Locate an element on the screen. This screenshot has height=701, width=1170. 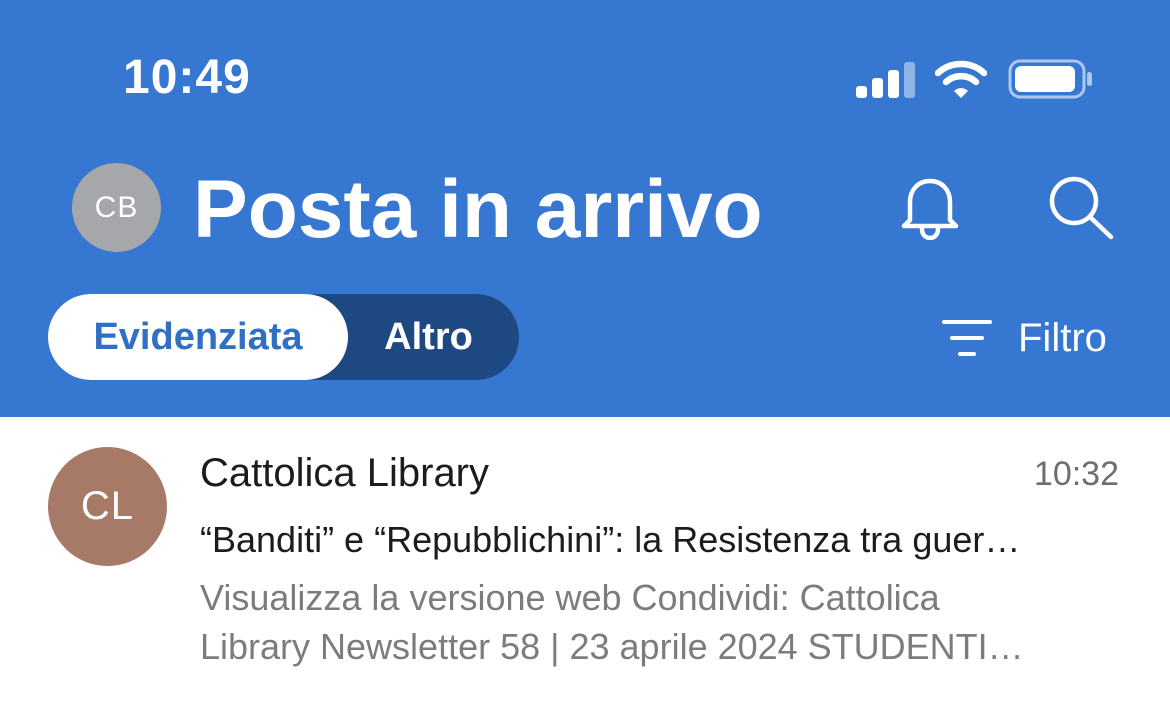
status-bar-time: 10:49 is located at coordinates (187, 77).